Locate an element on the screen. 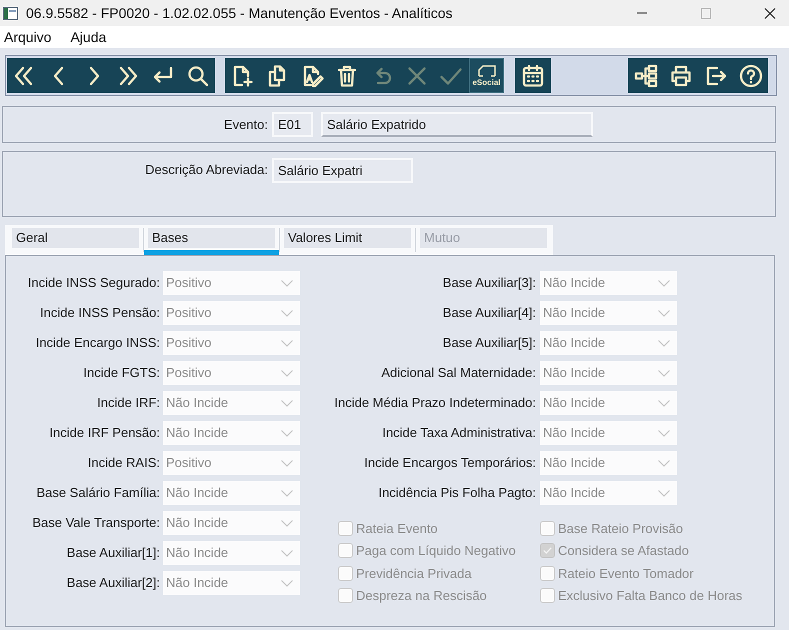 Image resolution: width=789 pixels, height=630 pixels. event-name-field: Salário Expatrido is located at coordinates (457, 124).